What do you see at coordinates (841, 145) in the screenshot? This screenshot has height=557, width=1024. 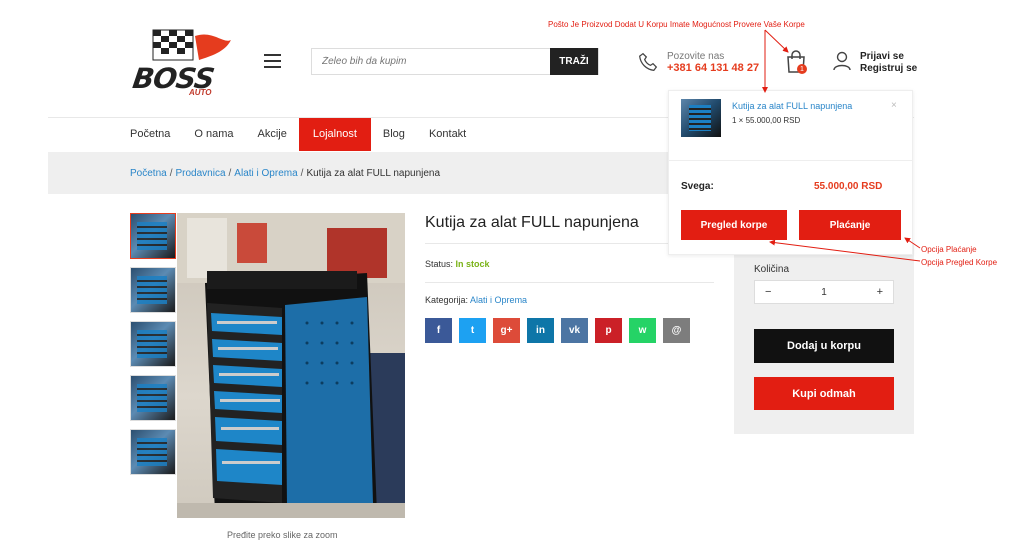 I see `annotation-arrows` at bounding box center [841, 145].